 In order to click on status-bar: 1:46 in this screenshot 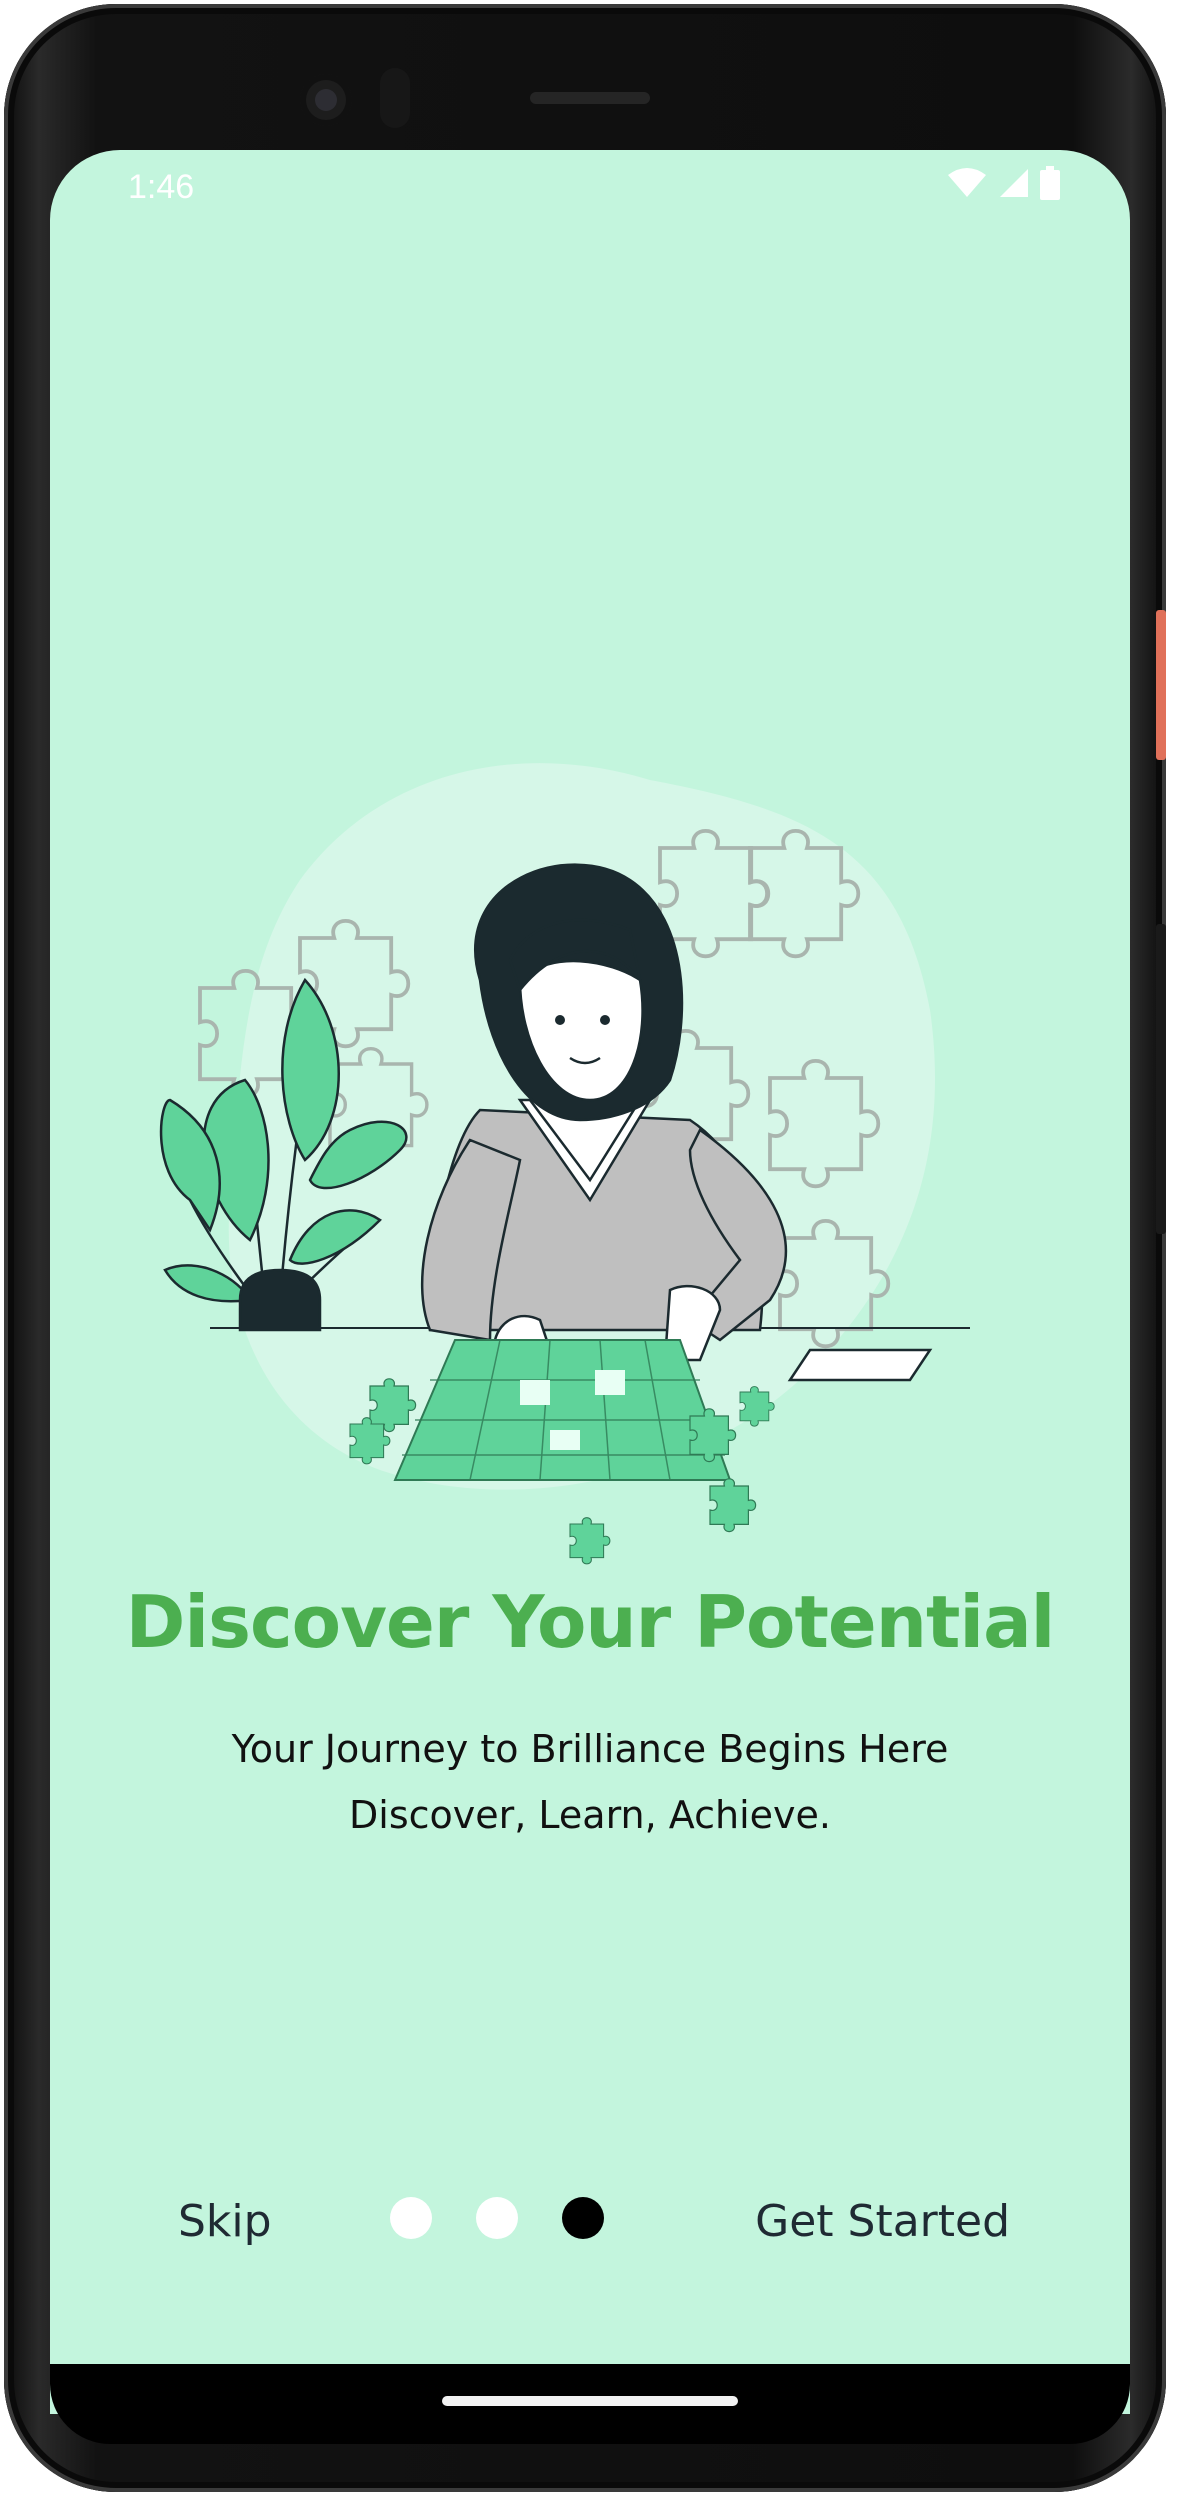, I will do `click(590, 190)`.